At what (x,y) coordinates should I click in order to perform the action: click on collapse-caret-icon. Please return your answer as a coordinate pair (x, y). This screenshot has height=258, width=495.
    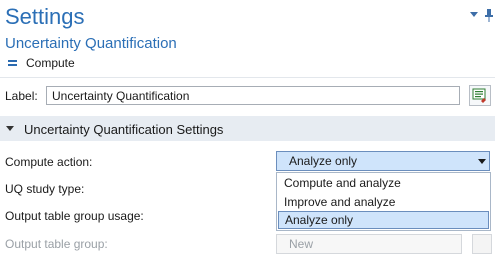
    Looking at the image, I should click on (10, 128).